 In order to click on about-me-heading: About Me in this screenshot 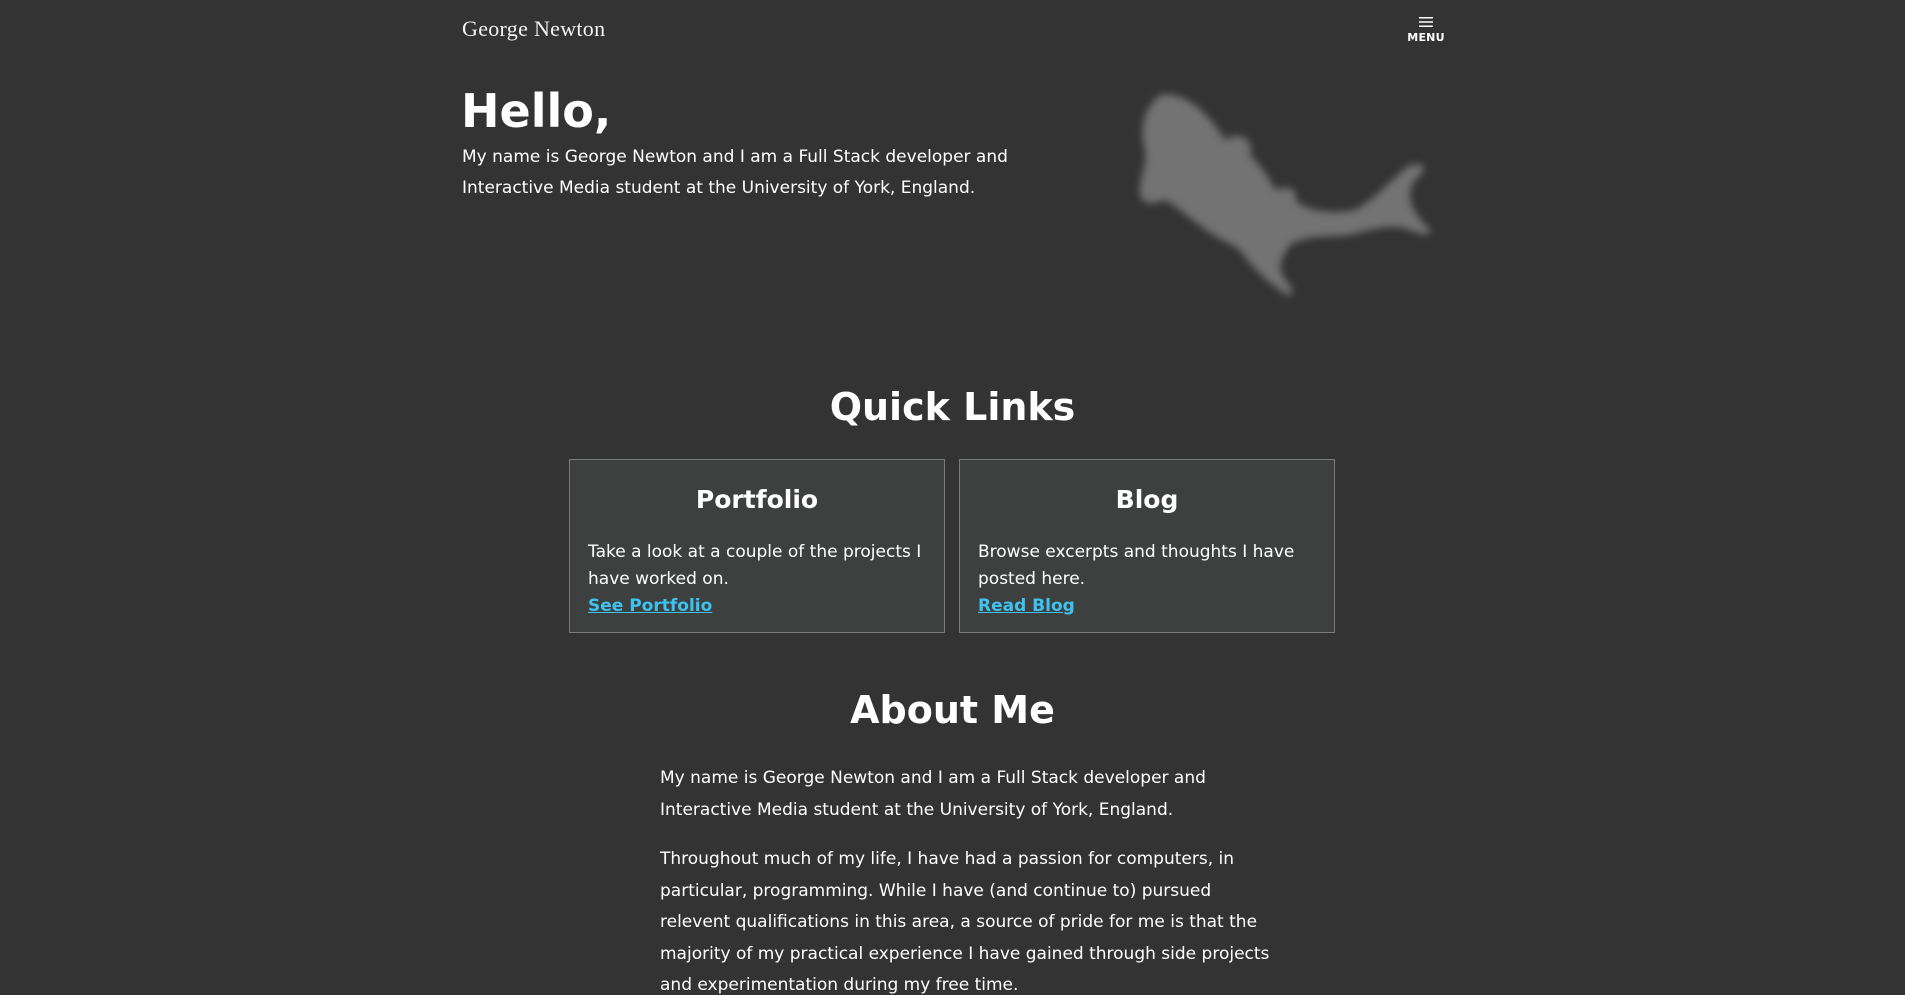, I will do `click(952, 710)`.